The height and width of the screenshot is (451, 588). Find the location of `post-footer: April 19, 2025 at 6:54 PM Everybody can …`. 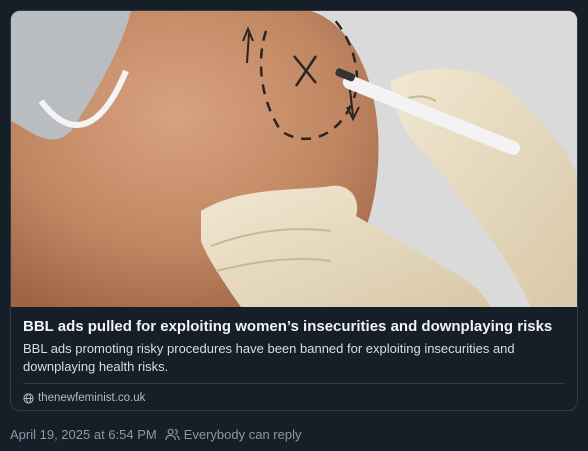

post-footer: April 19, 2025 at 6:54 PM Everybody can … is located at coordinates (155, 434).